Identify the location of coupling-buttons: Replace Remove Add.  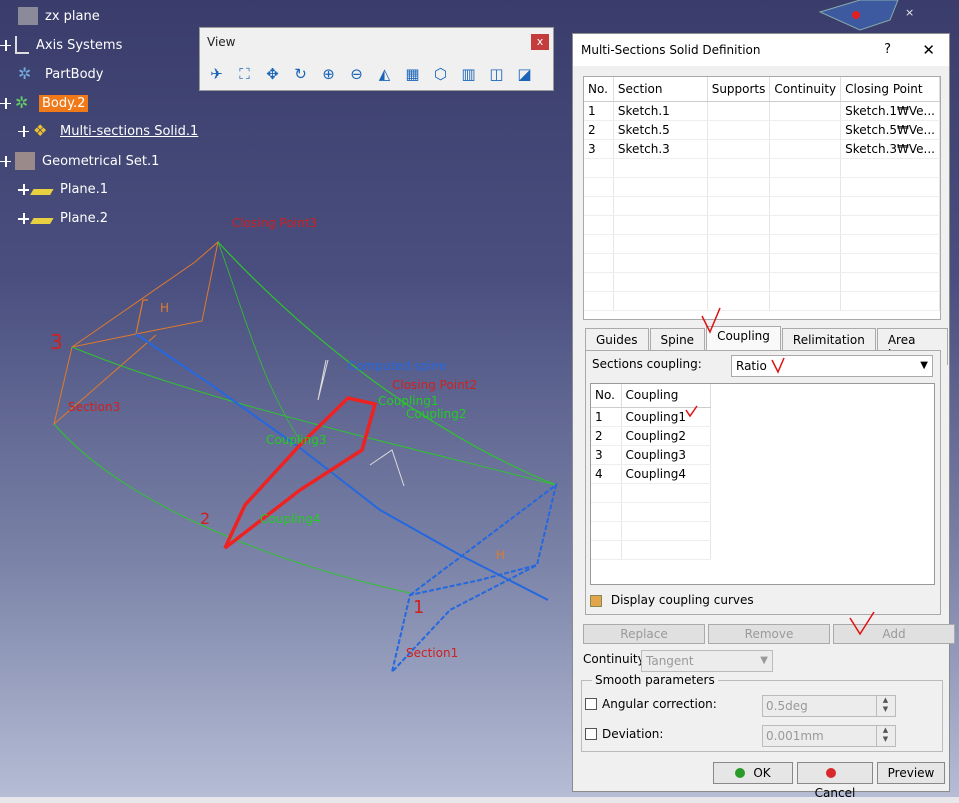
(769, 634).